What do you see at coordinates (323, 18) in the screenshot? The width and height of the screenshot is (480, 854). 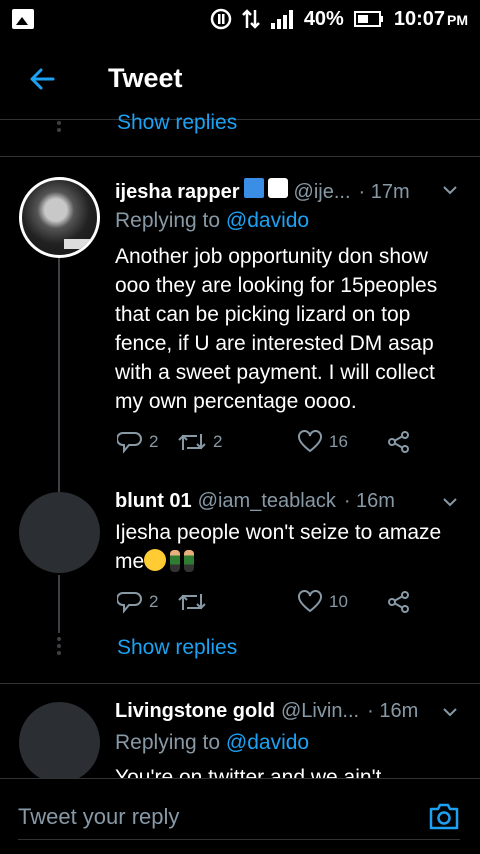 I see `battery-percent: 40%` at bounding box center [323, 18].